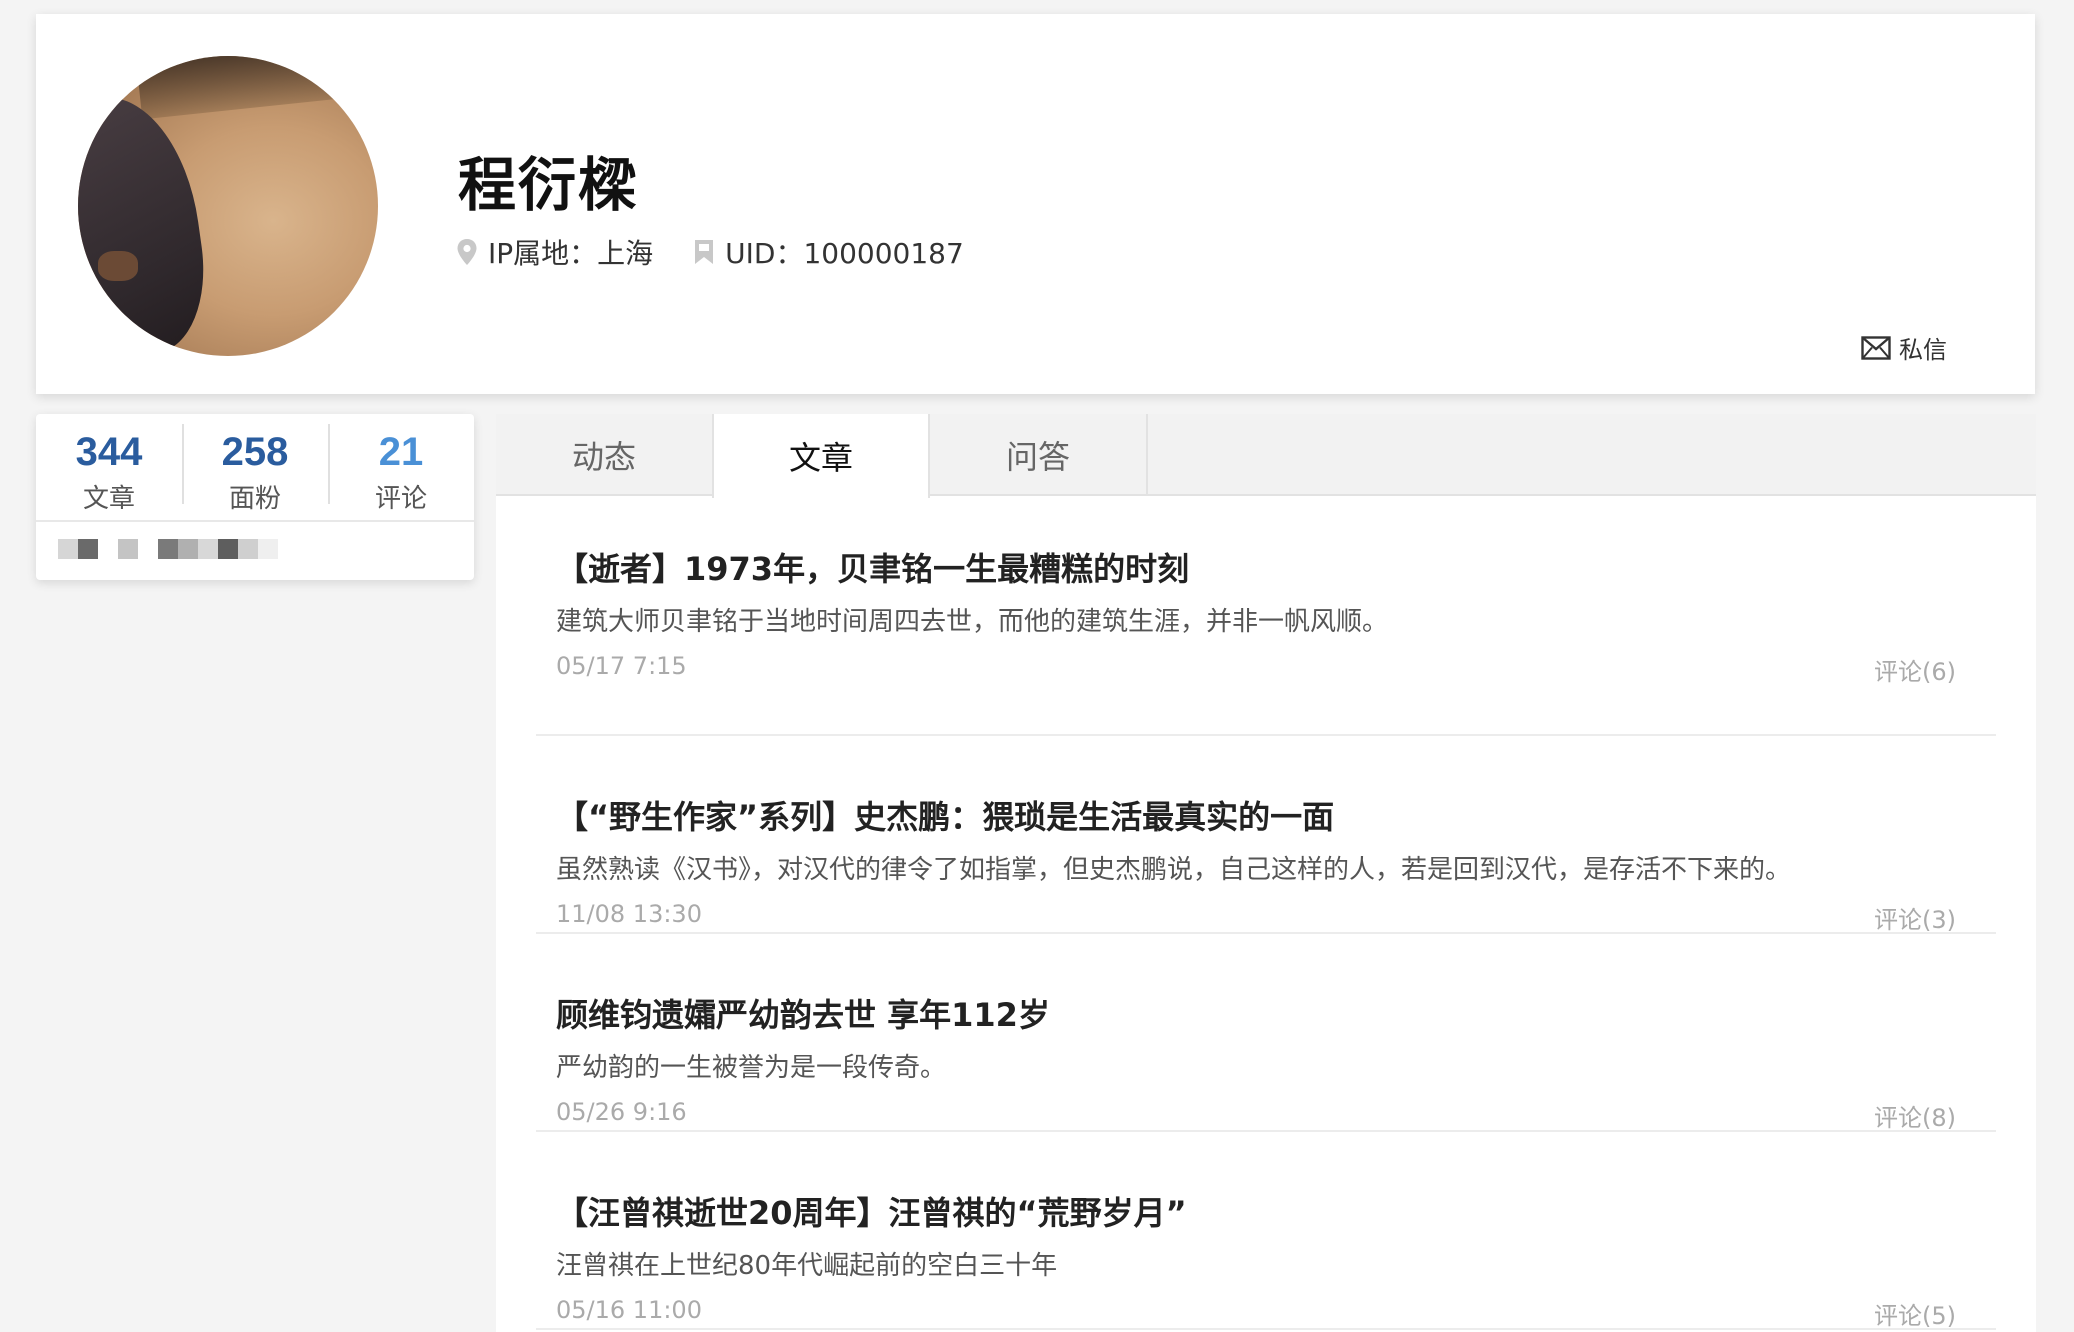 Image resolution: width=2074 pixels, height=1332 pixels. I want to click on article-comments-link: 评论(6), so click(1915, 669).